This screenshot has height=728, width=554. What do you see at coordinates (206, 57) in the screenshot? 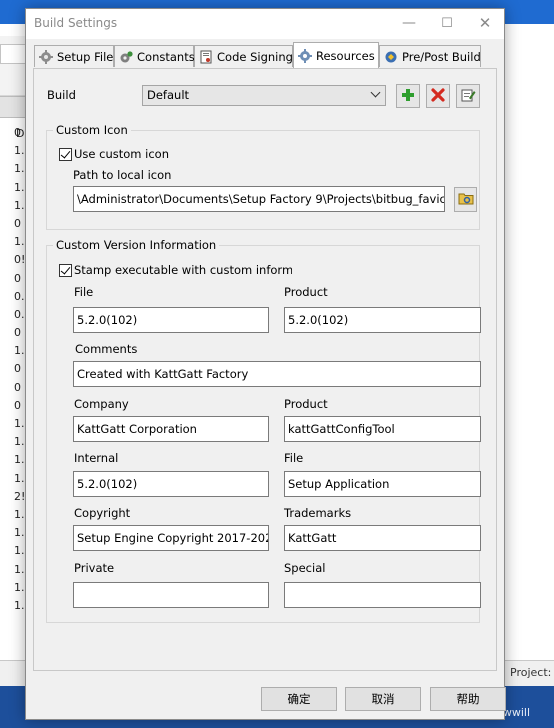
I see `certificate-icon` at bounding box center [206, 57].